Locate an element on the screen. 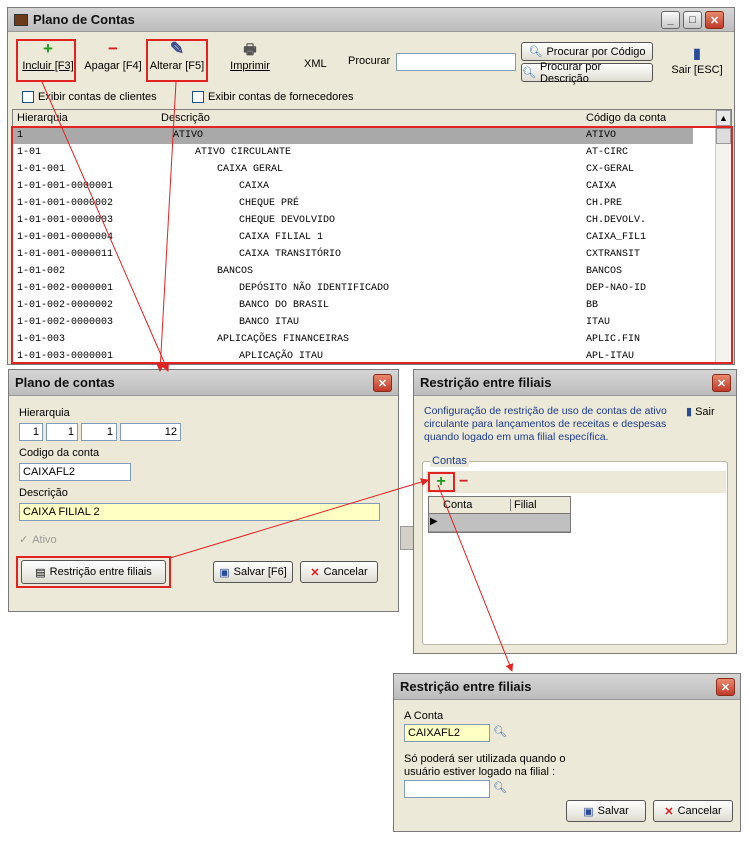 Image resolution: width=750 pixels, height=842 pixels. grid-header: Hierarquia Descrição Código da conta is located at coordinates (364, 118).